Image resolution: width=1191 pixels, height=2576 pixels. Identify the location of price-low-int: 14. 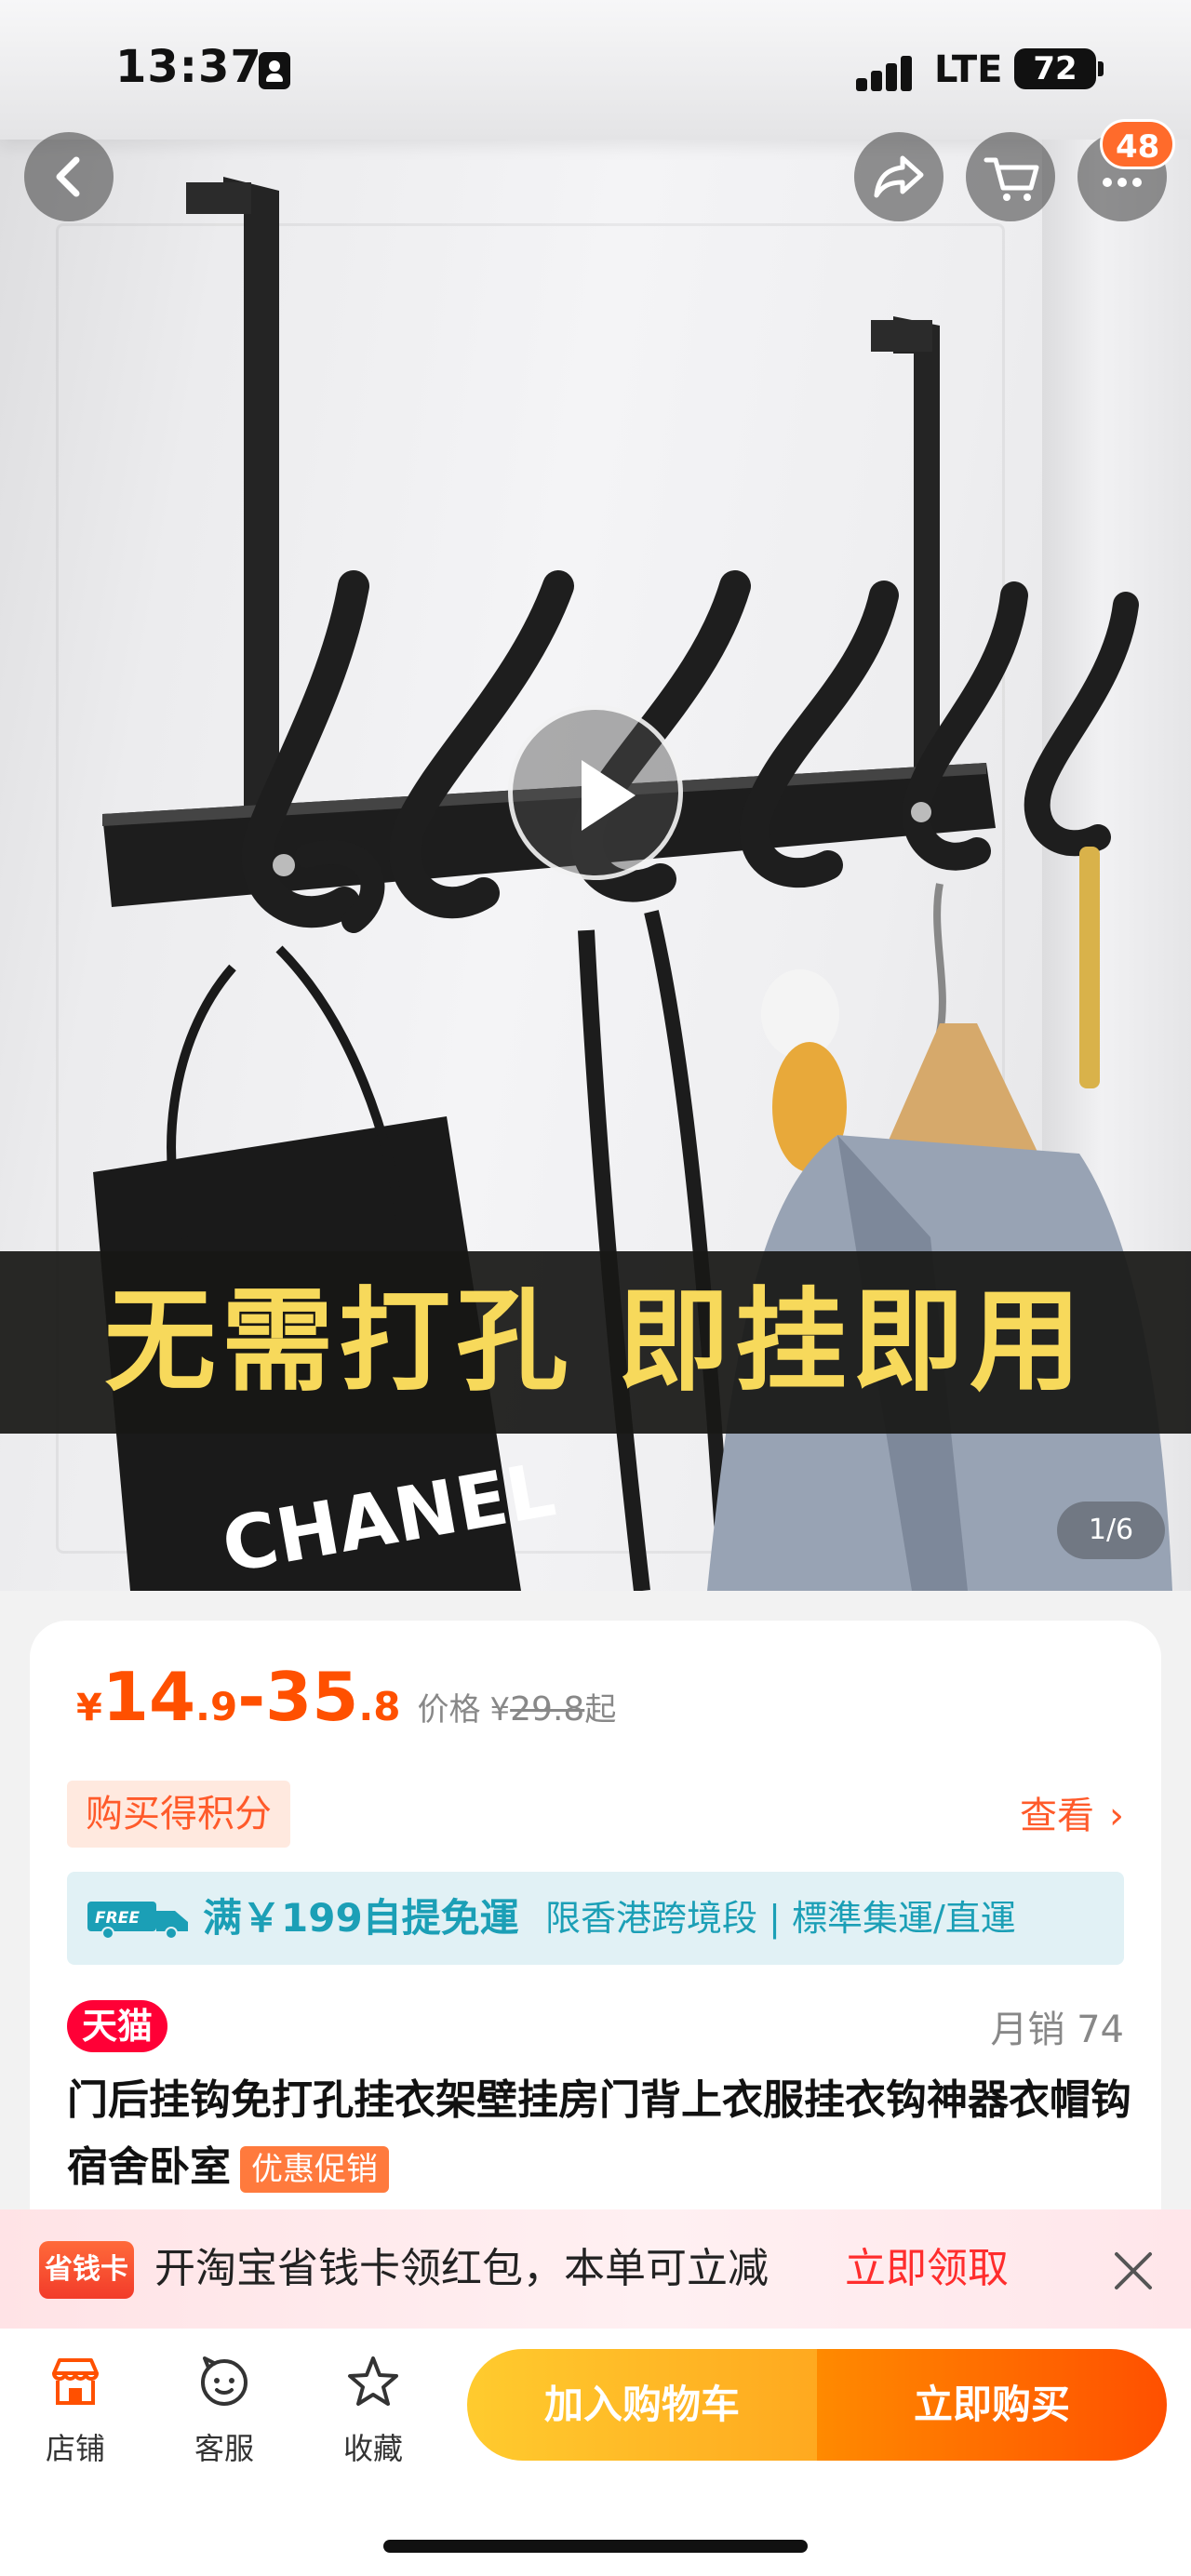
(148, 1697).